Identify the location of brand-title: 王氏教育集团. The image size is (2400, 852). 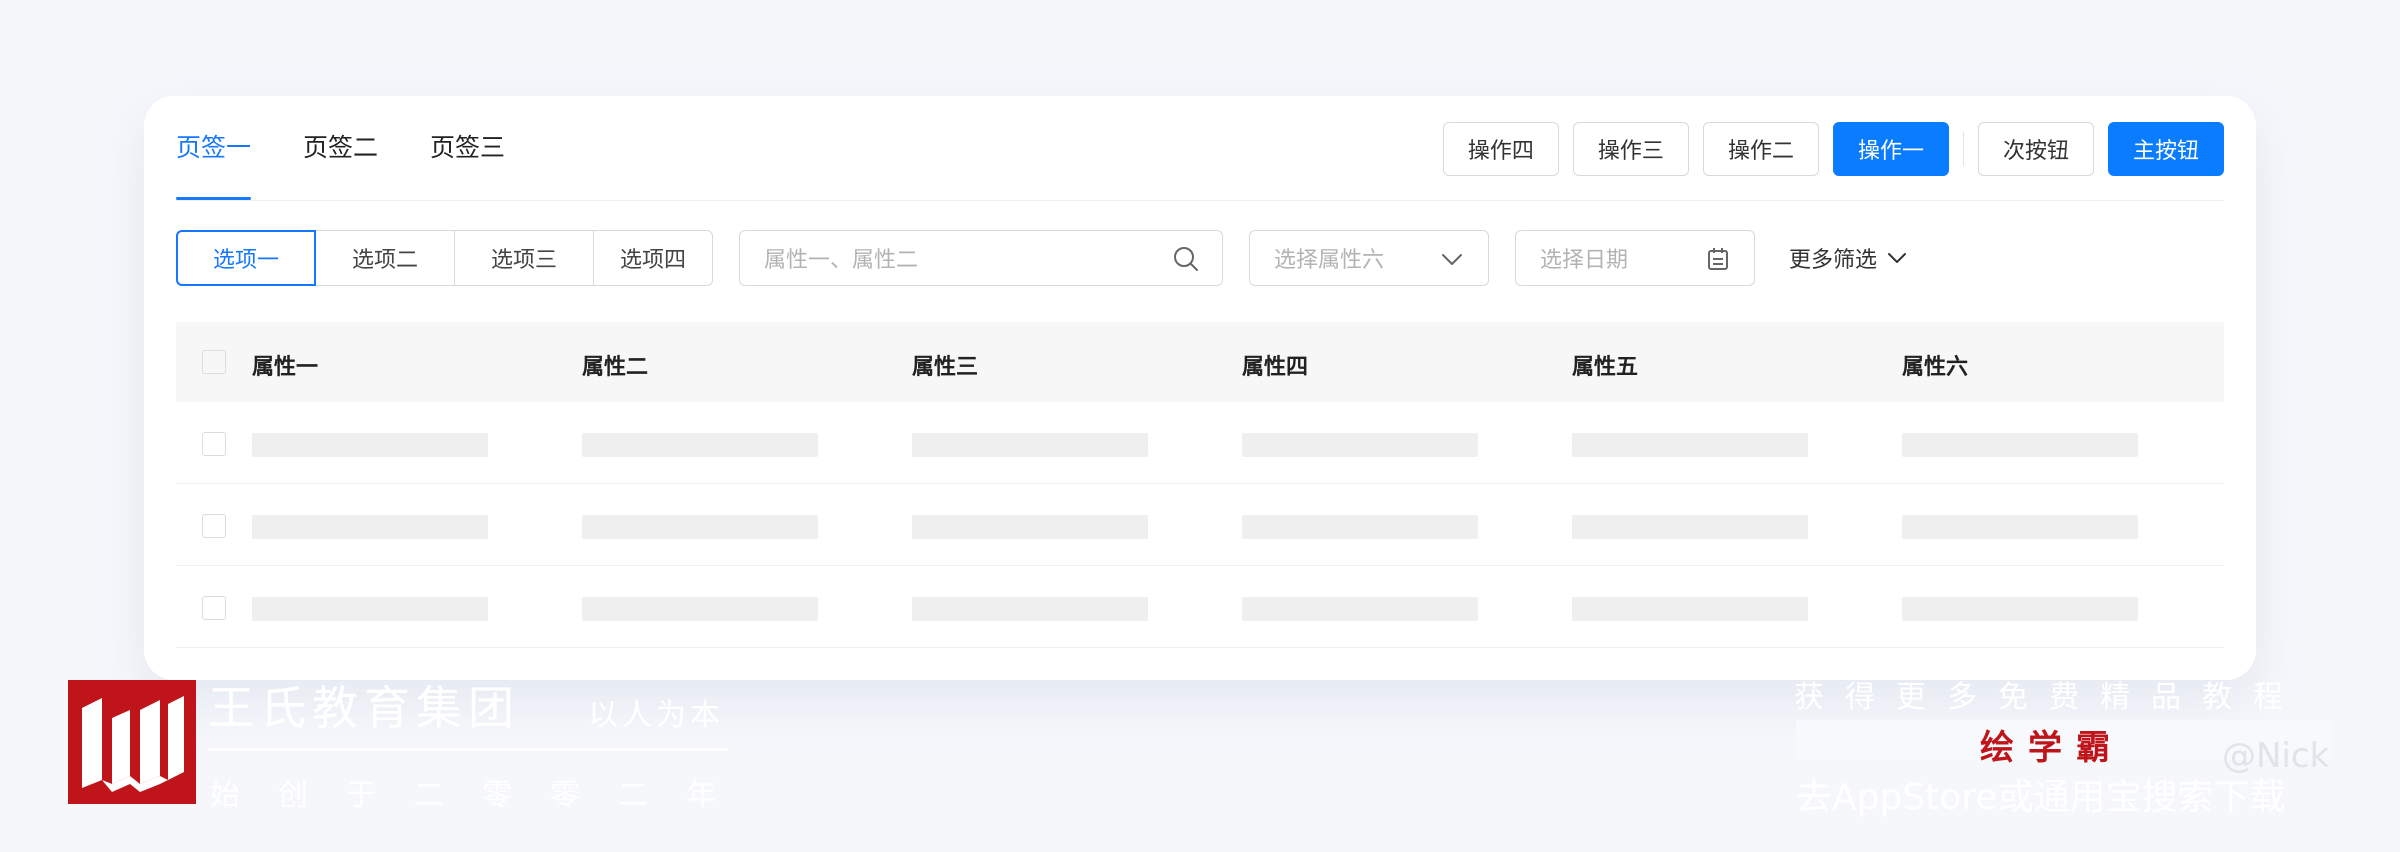
(364, 708).